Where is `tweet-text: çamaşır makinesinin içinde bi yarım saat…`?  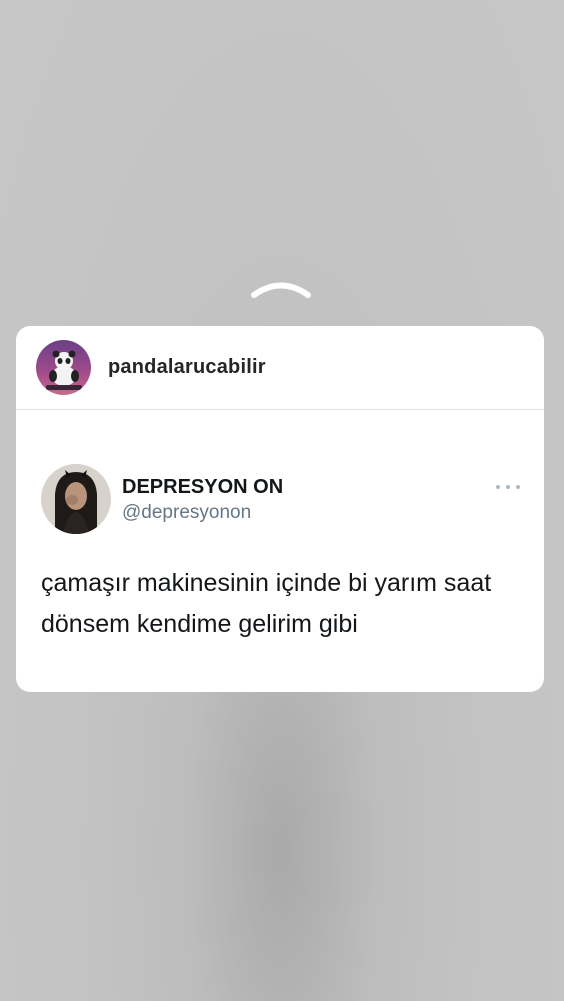
tweet-text: çamaşır makinesinin içinde bi yarım saat… is located at coordinates (266, 603).